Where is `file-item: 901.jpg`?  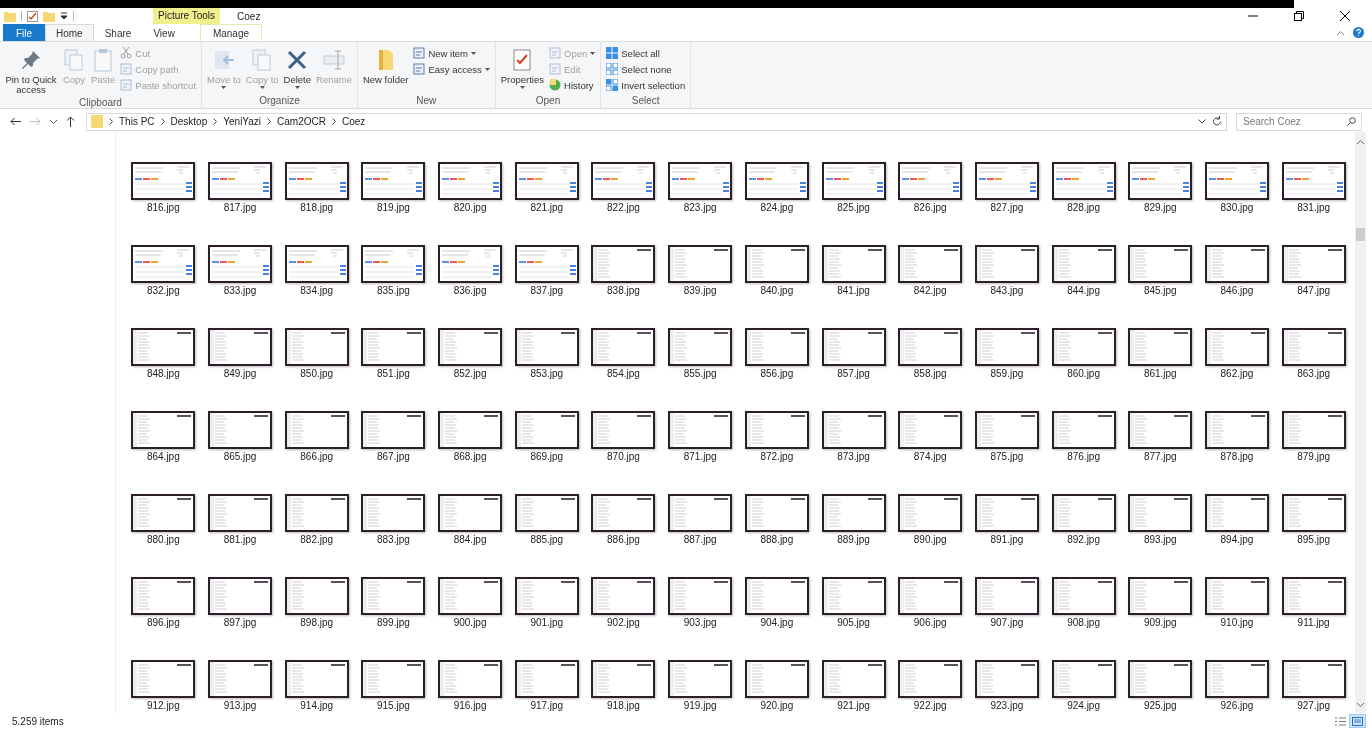 file-item: 901.jpg is located at coordinates (547, 604).